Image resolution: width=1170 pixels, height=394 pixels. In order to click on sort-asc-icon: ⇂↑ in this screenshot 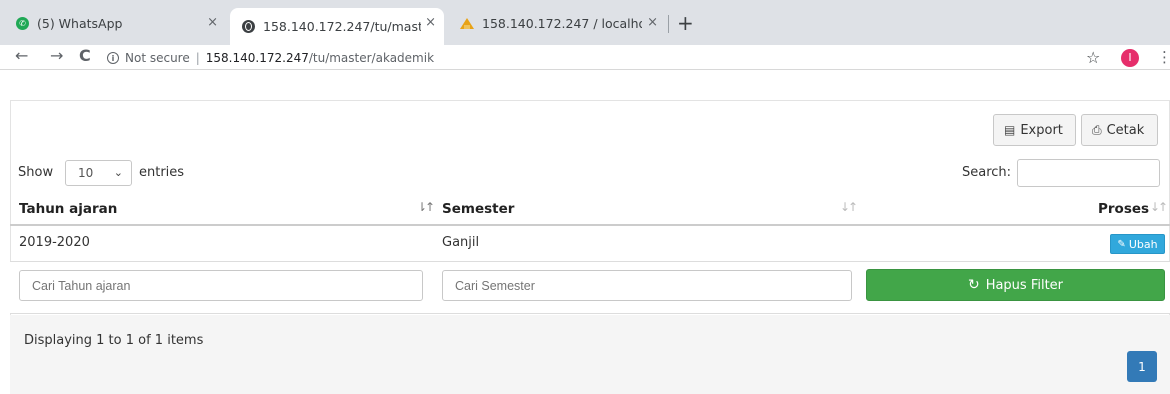, I will do `click(426, 207)`.